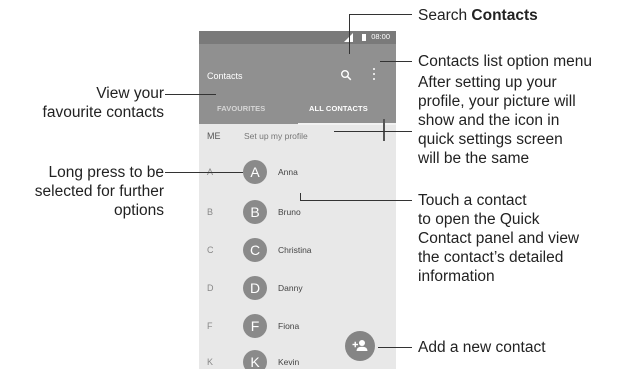 Image resolution: width=631 pixels, height=369 pixels. Describe the element at coordinates (374, 75) in the screenshot. I see `overflow-menu-icon` at that location.